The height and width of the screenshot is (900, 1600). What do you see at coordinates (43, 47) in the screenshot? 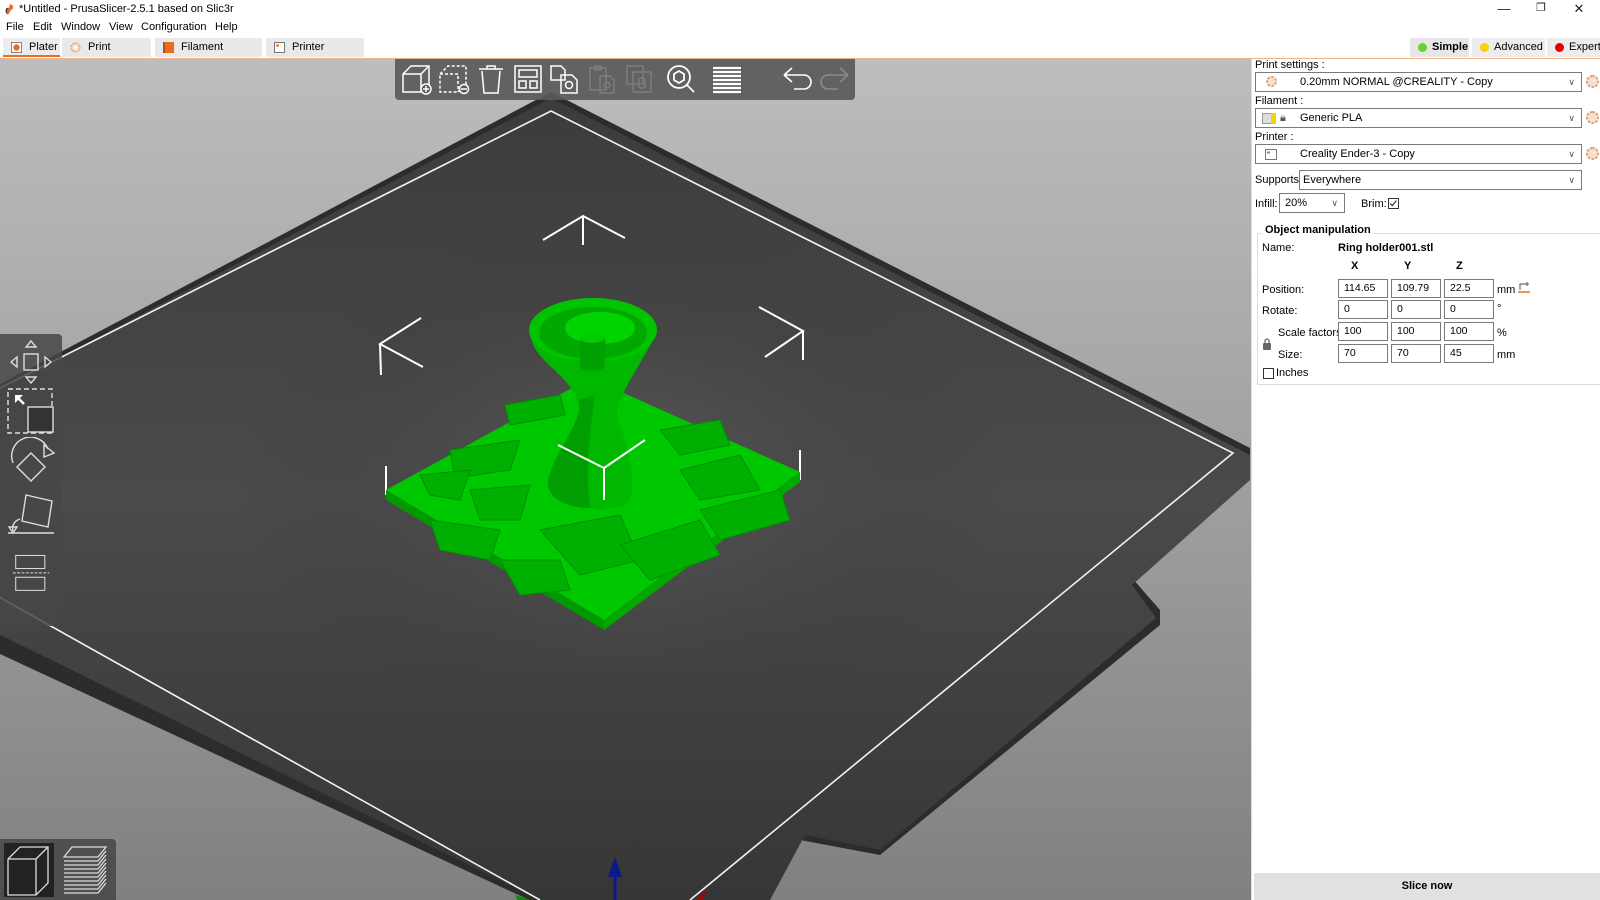
I see `tab-label: Plater` at bounding box center [43, 47].